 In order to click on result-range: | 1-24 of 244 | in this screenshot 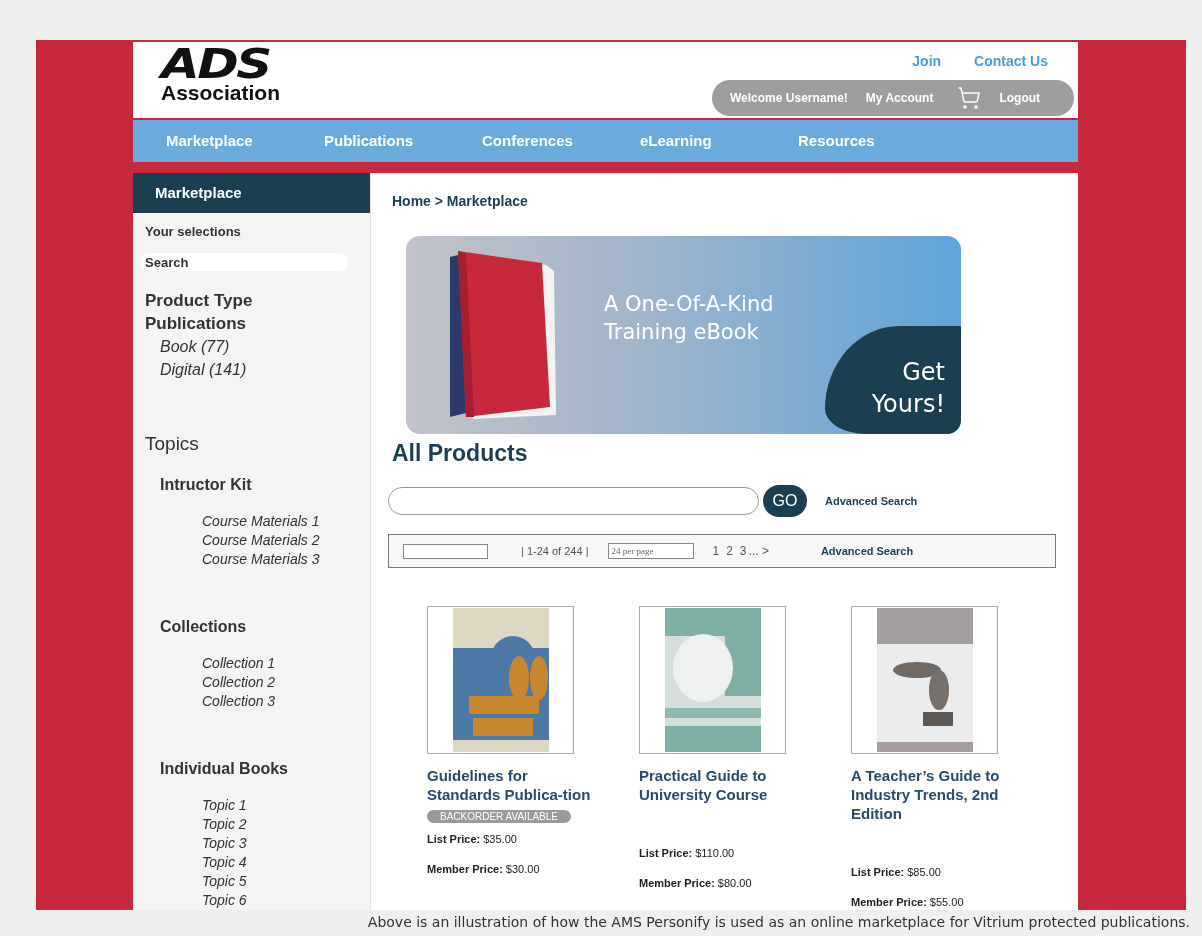, I will do `click(555, 551)`.